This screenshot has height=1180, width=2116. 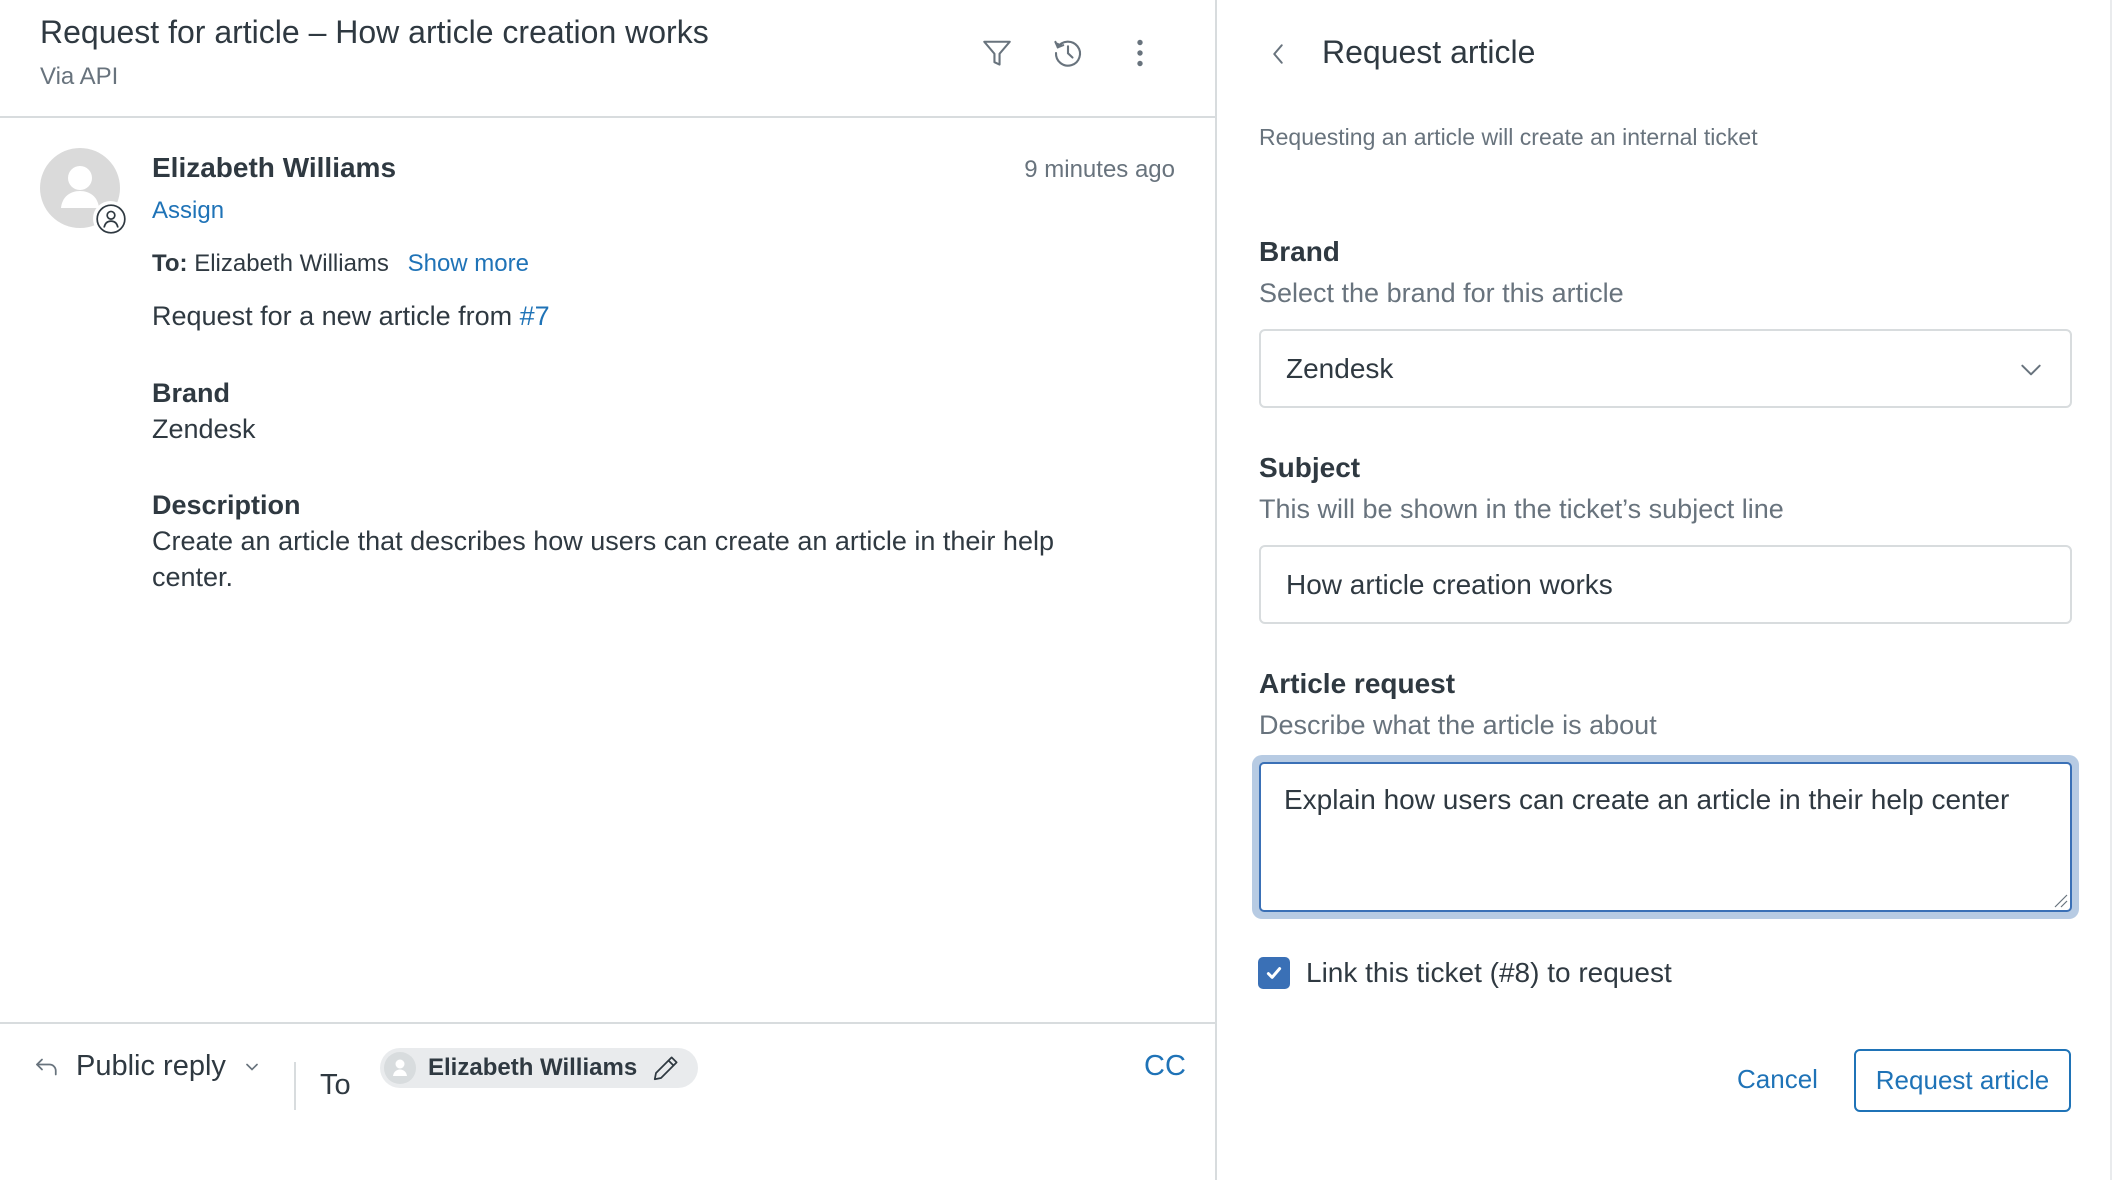 I want to click on filter-icon, so click(x=997, y=53).